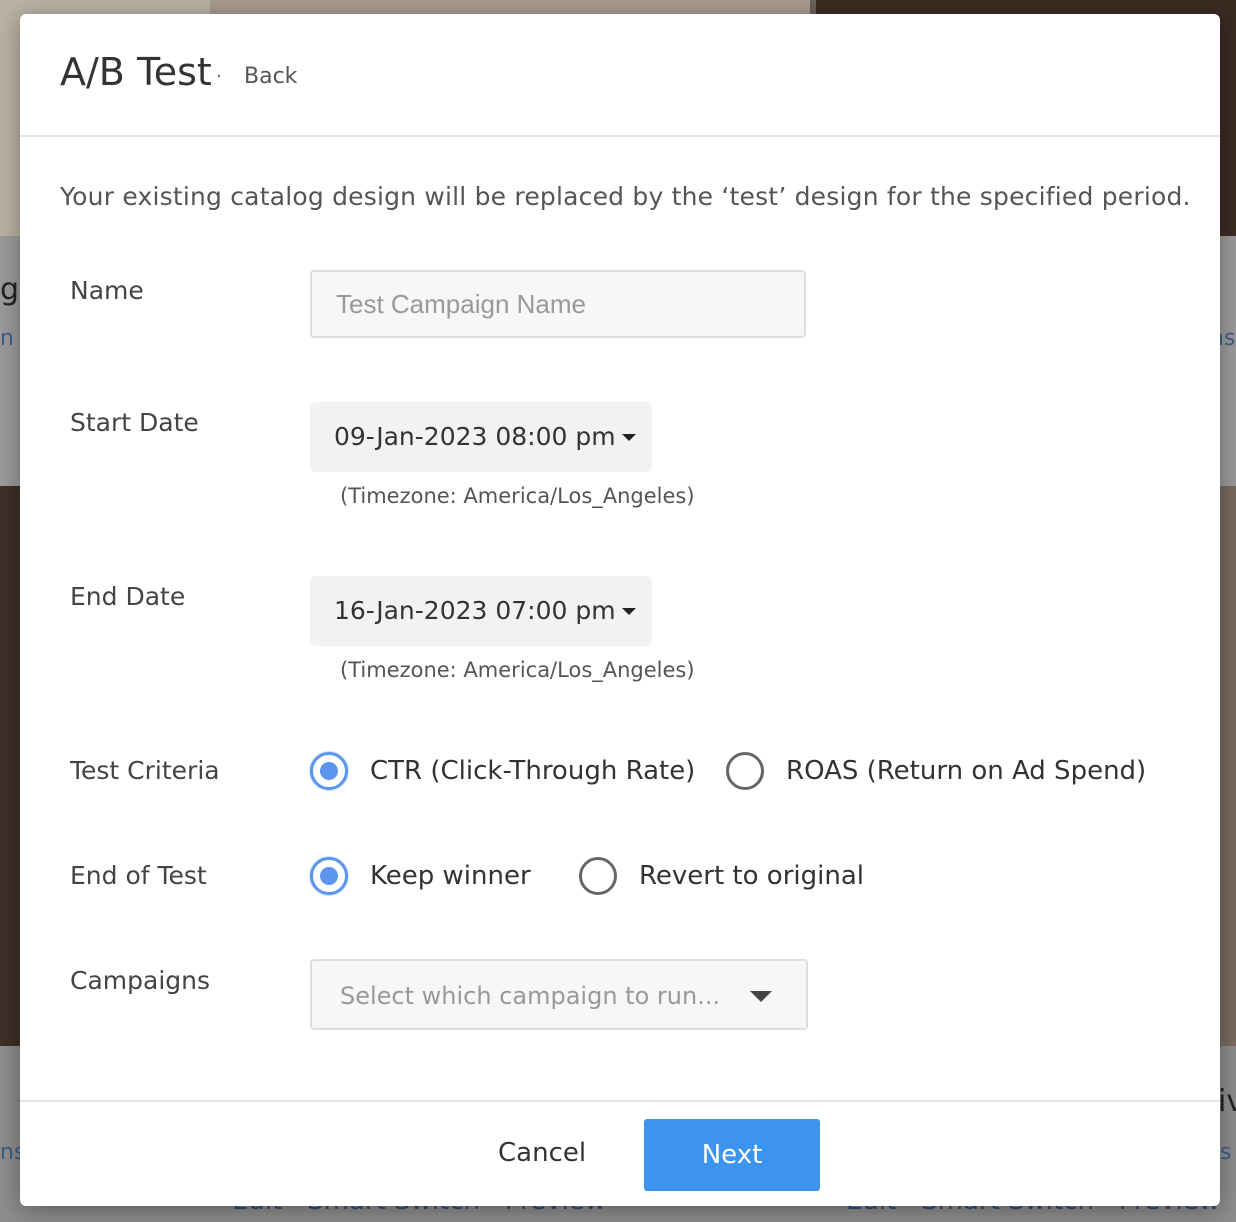  What do you see at coordinates (10, 766) in the screenshot?
I see `background-thumbnail` at bounding box center [10, 766].